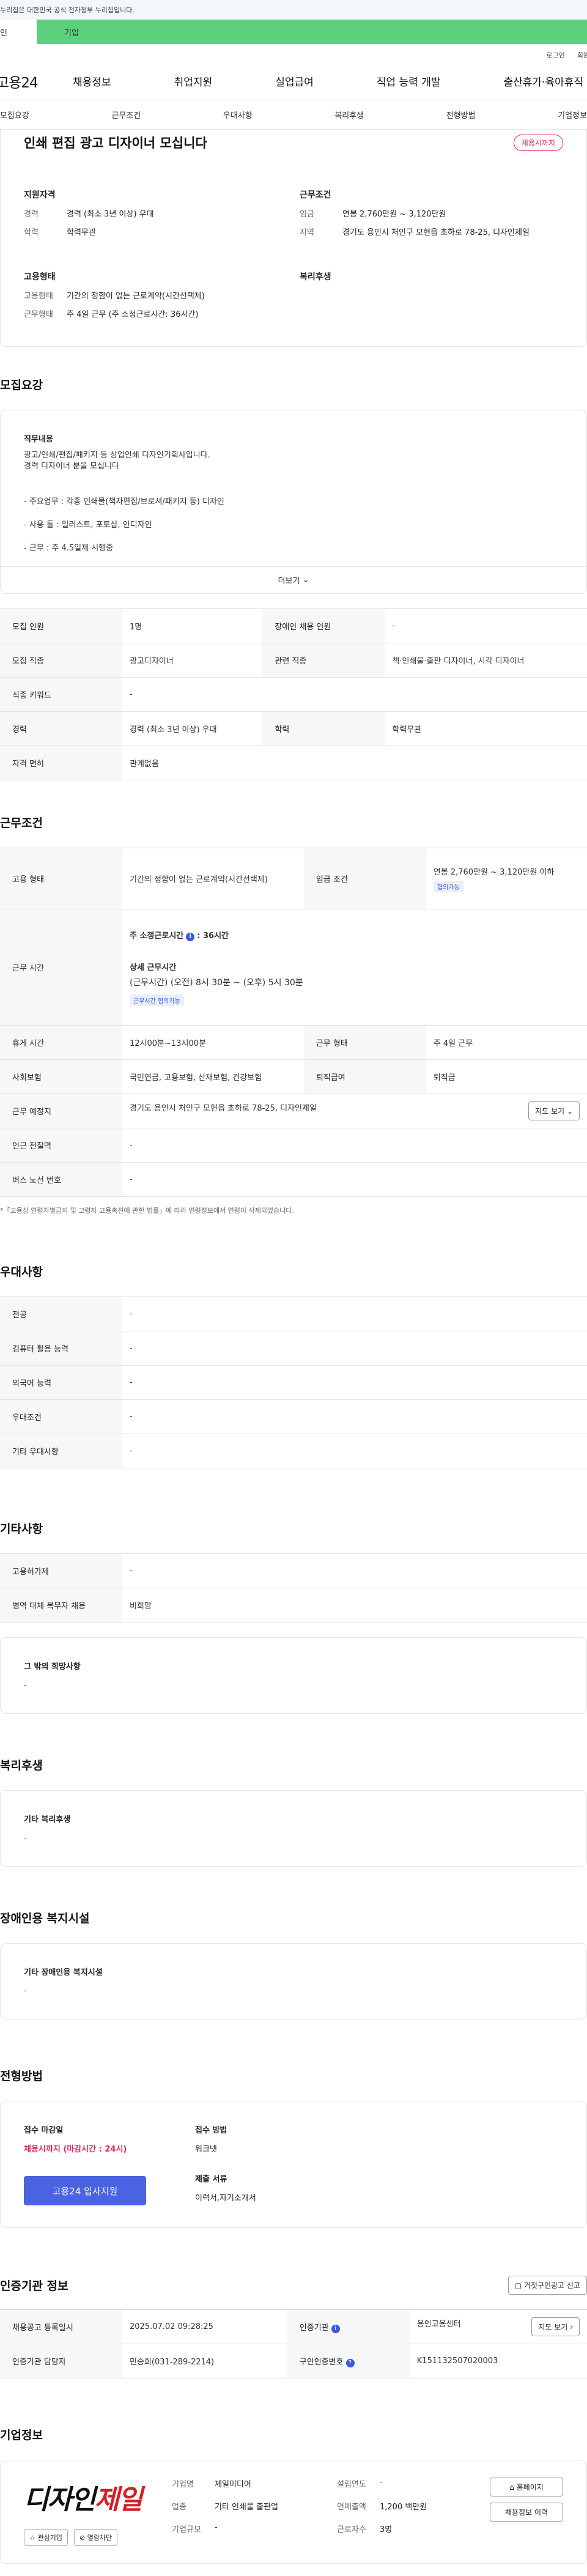 This screenshot has height=2576, width=587. Describe the element at coordinates (293, 579) in the screenshot. I see `more-button: 더보기 ⌄` at that location.